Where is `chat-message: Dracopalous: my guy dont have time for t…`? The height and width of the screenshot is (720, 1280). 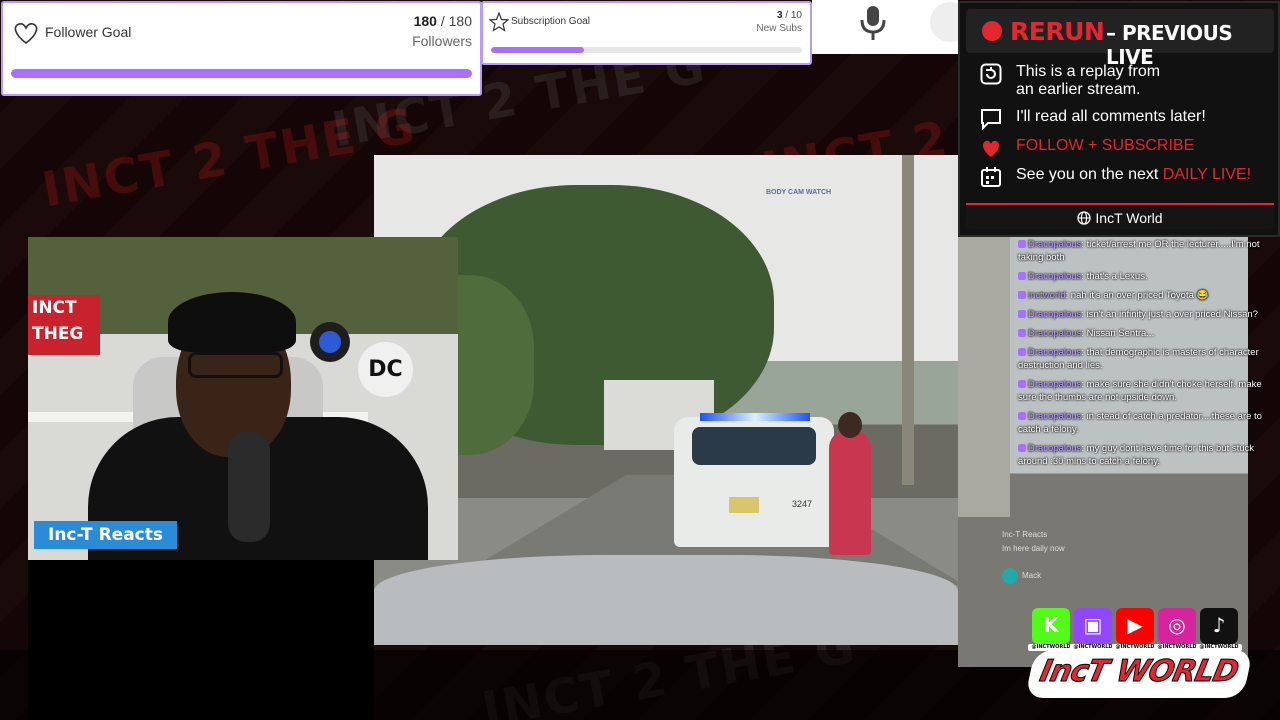
chat-message: Dracopalous: my guy dont have time for t… is located at coordinates (1136, 455).